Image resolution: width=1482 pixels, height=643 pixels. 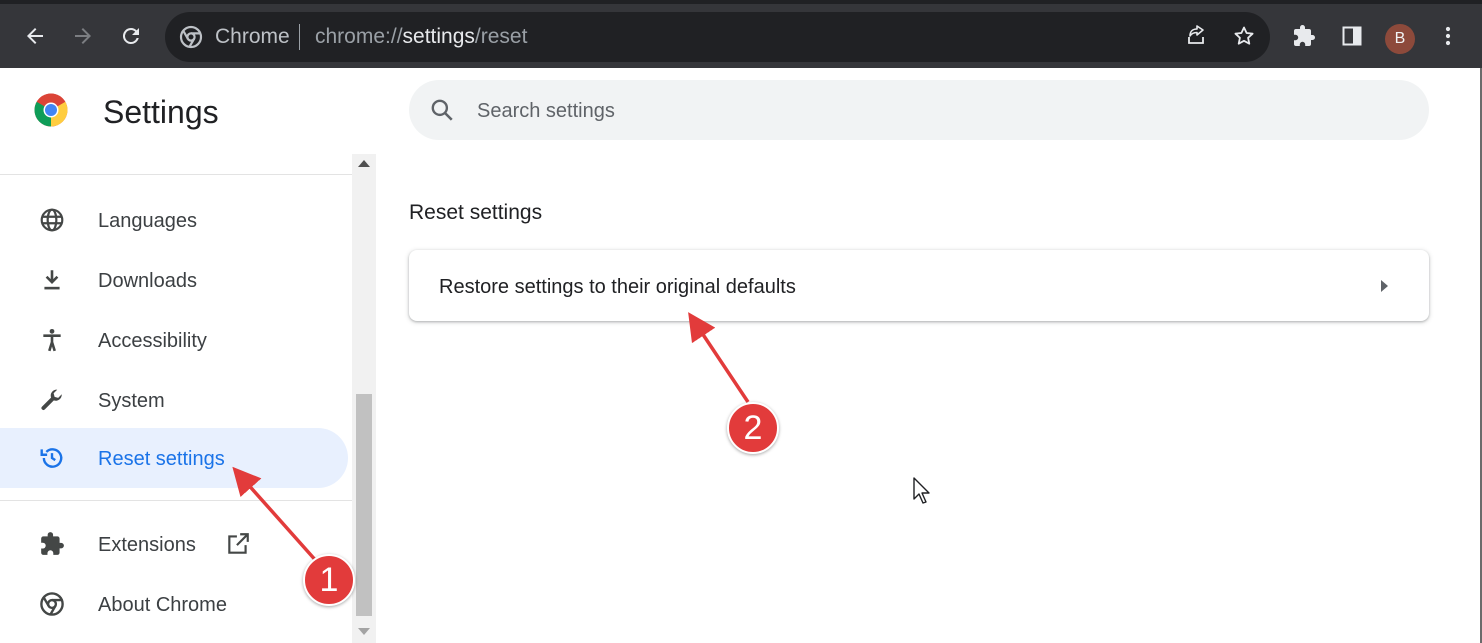 I want to click on bookmark-star-icon, so click(x=1244, y=35).